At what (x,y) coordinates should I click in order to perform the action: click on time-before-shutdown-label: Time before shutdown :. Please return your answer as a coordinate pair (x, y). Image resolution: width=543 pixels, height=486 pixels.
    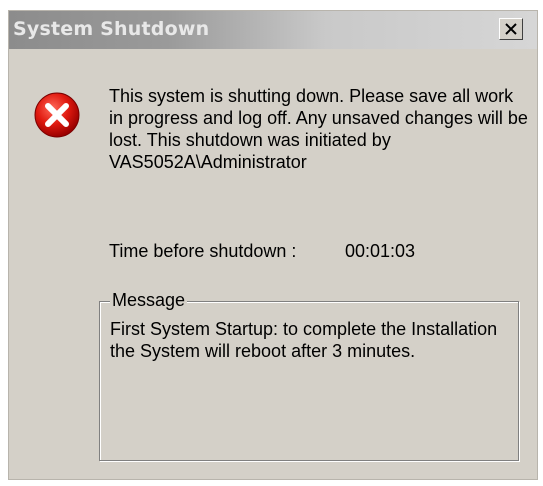
    Looking at the image, I should click on (203, 251).